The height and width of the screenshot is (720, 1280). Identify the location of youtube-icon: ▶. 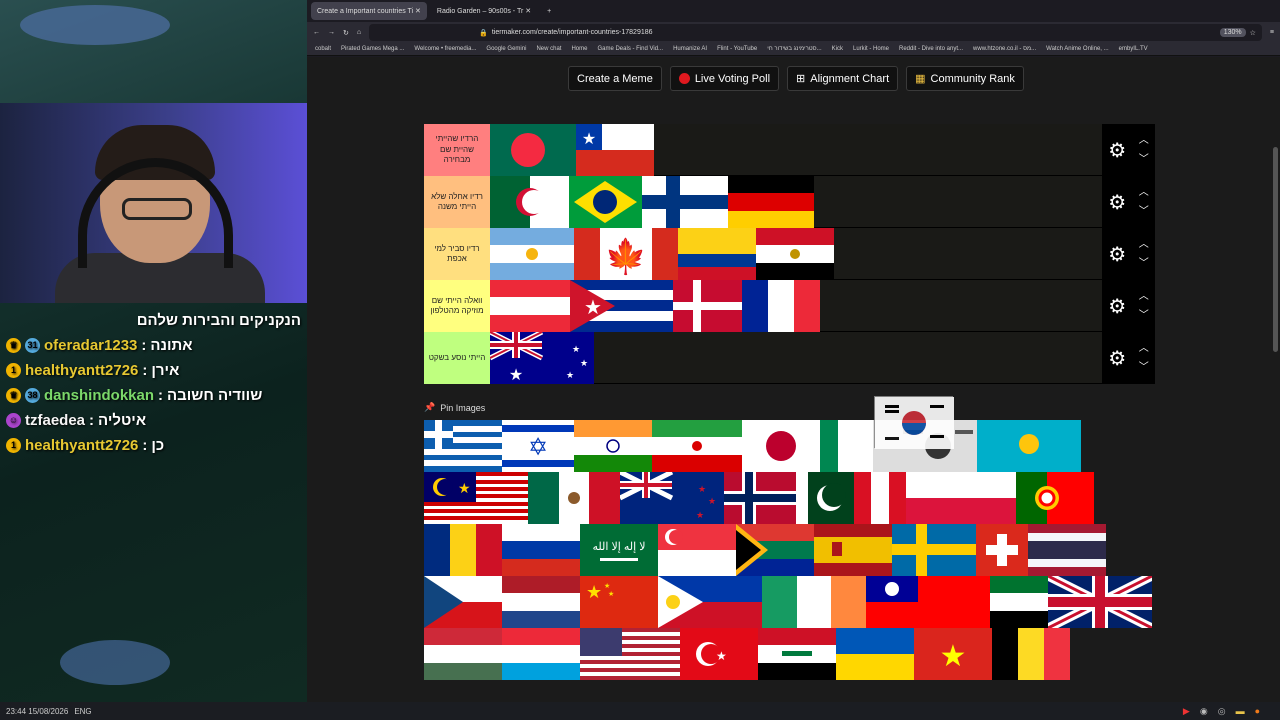
(1186, 711).